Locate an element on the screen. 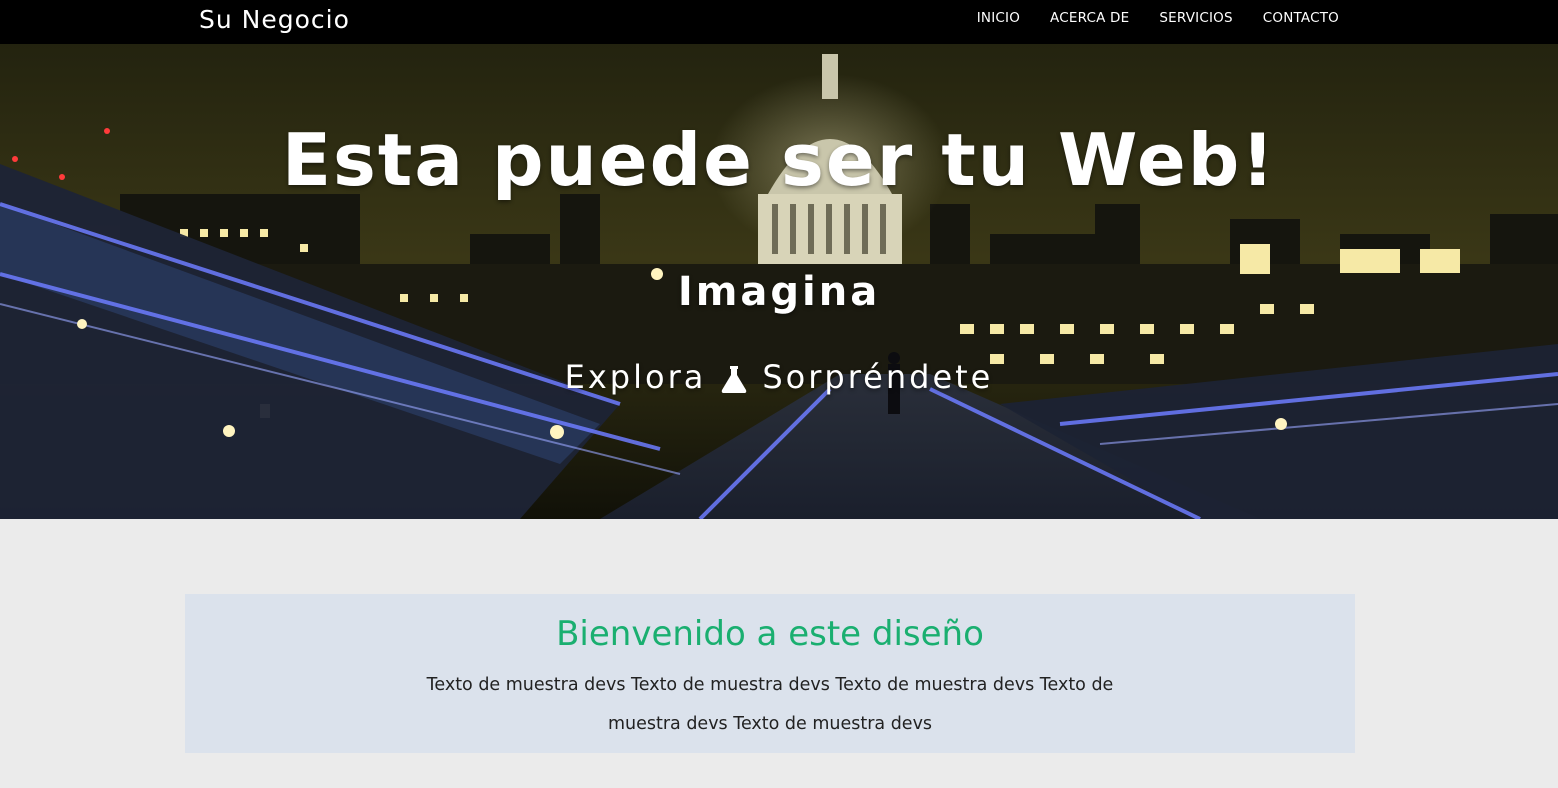  nav-link-acerca-de: ACERCA DE is located at coordinates (1089, 18).